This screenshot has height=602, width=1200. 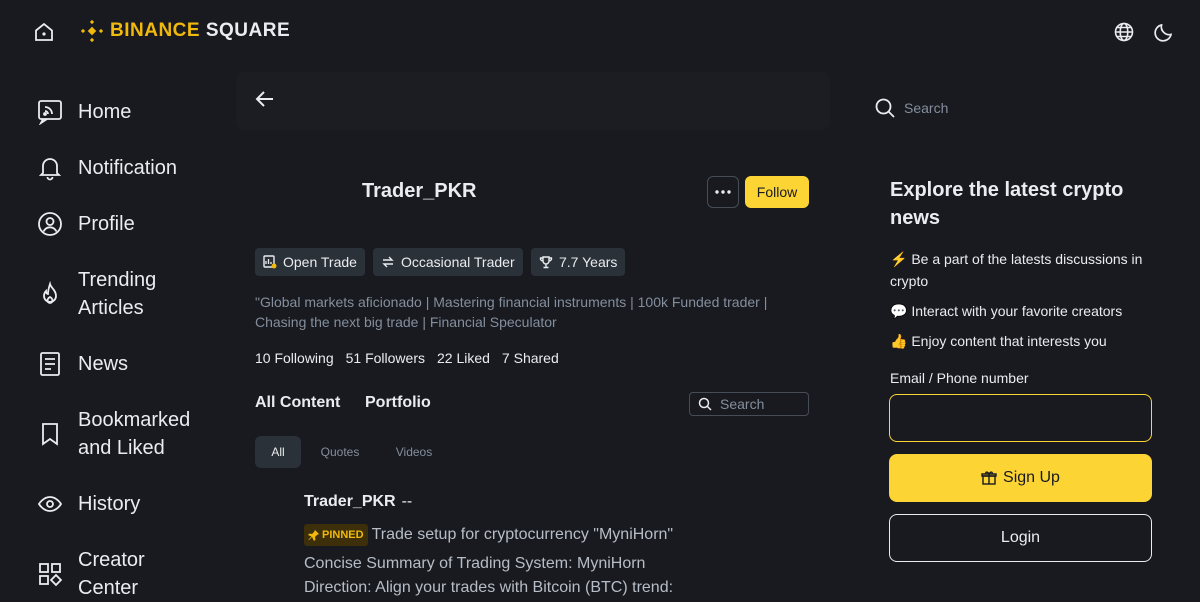 I want to click on sign-up-button: Sign Up, so click(x=1020, y=478).